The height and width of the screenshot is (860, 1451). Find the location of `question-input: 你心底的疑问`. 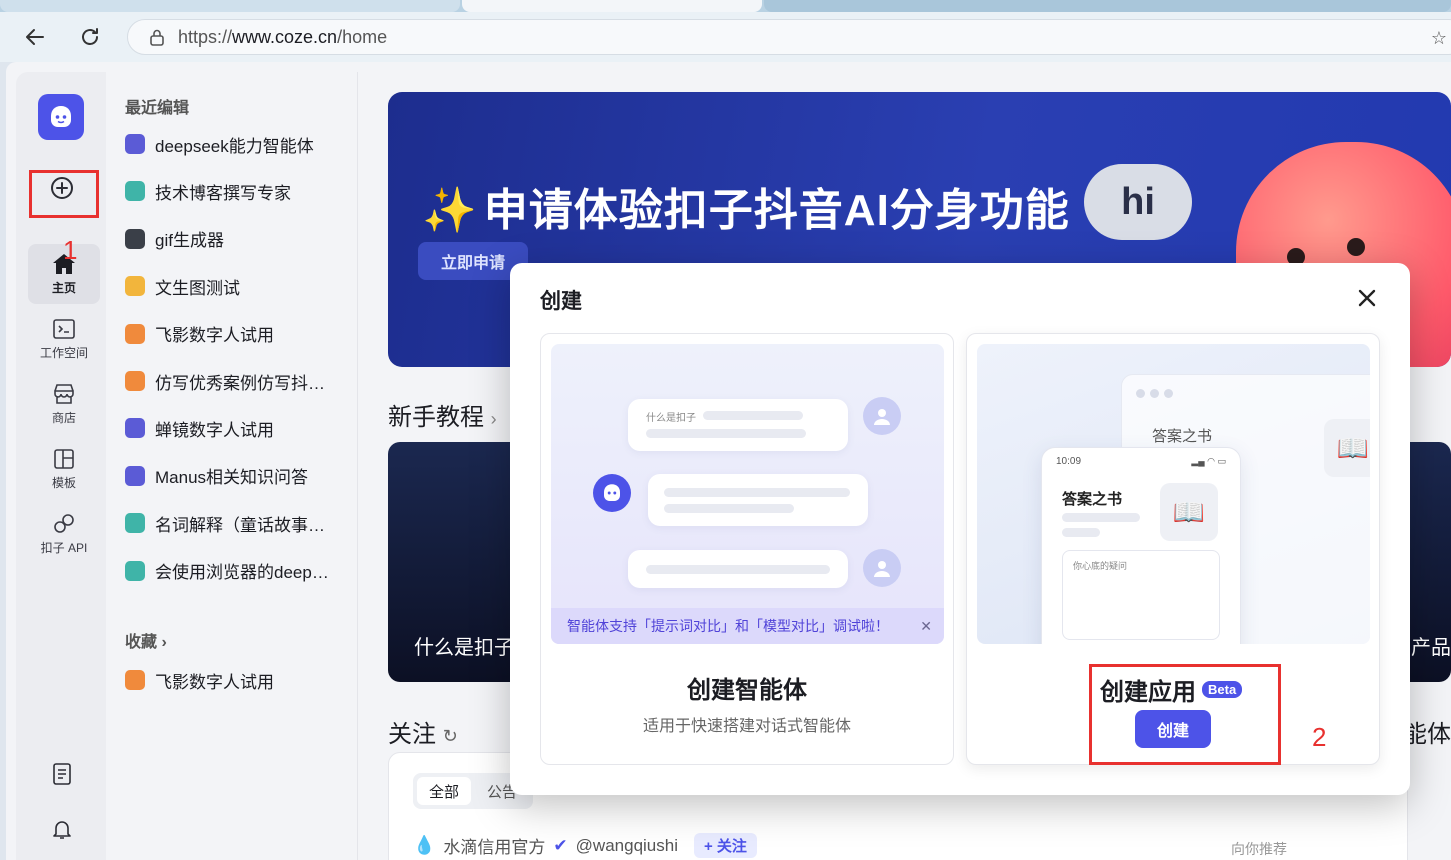

question-input: 你心底的疑问 is located at coordinates (1141, 595).